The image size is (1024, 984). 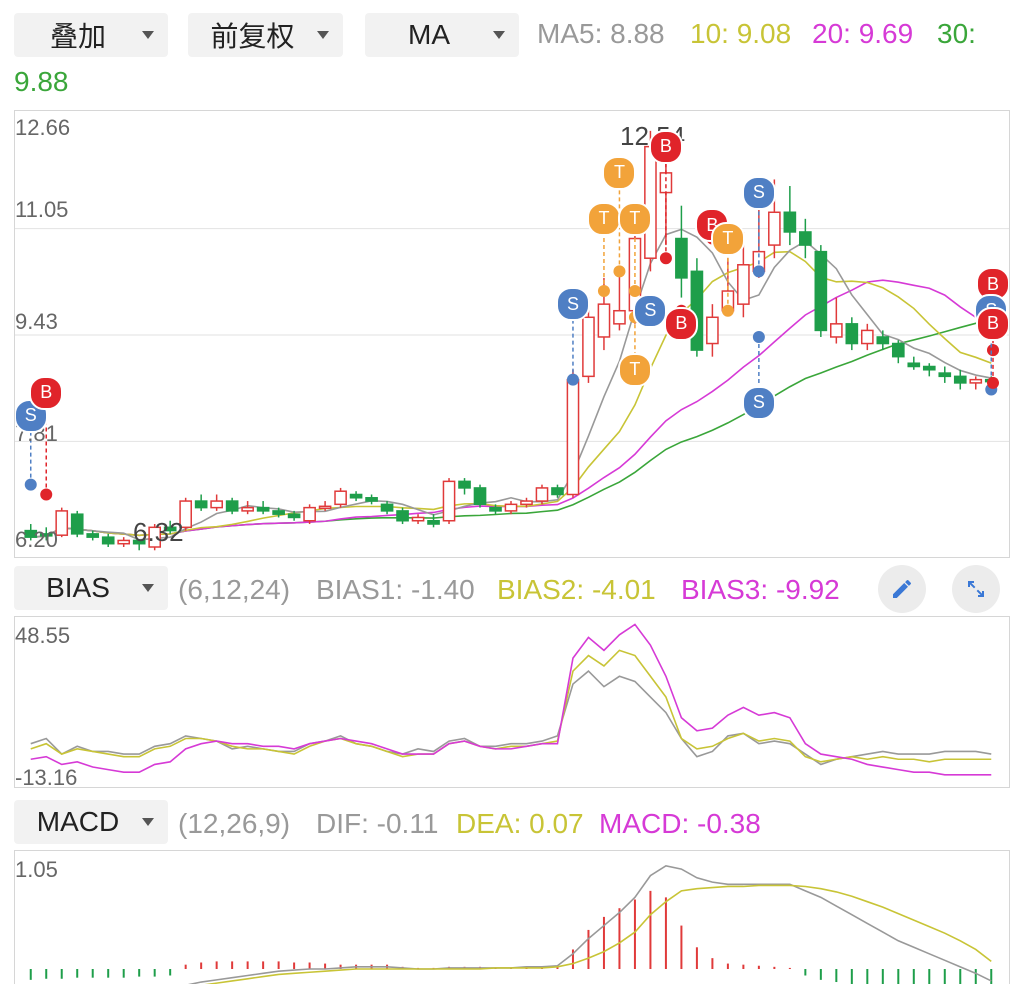 I want to click on macd-dropdown: MACD, so click(x=91, y=822).